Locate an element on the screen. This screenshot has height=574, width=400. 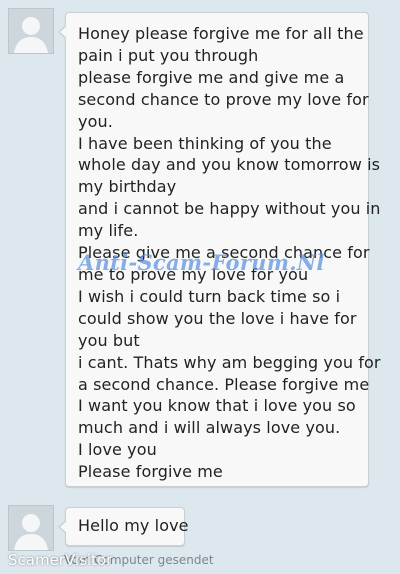
message-line: my life. is located at coordinates (108, 231).